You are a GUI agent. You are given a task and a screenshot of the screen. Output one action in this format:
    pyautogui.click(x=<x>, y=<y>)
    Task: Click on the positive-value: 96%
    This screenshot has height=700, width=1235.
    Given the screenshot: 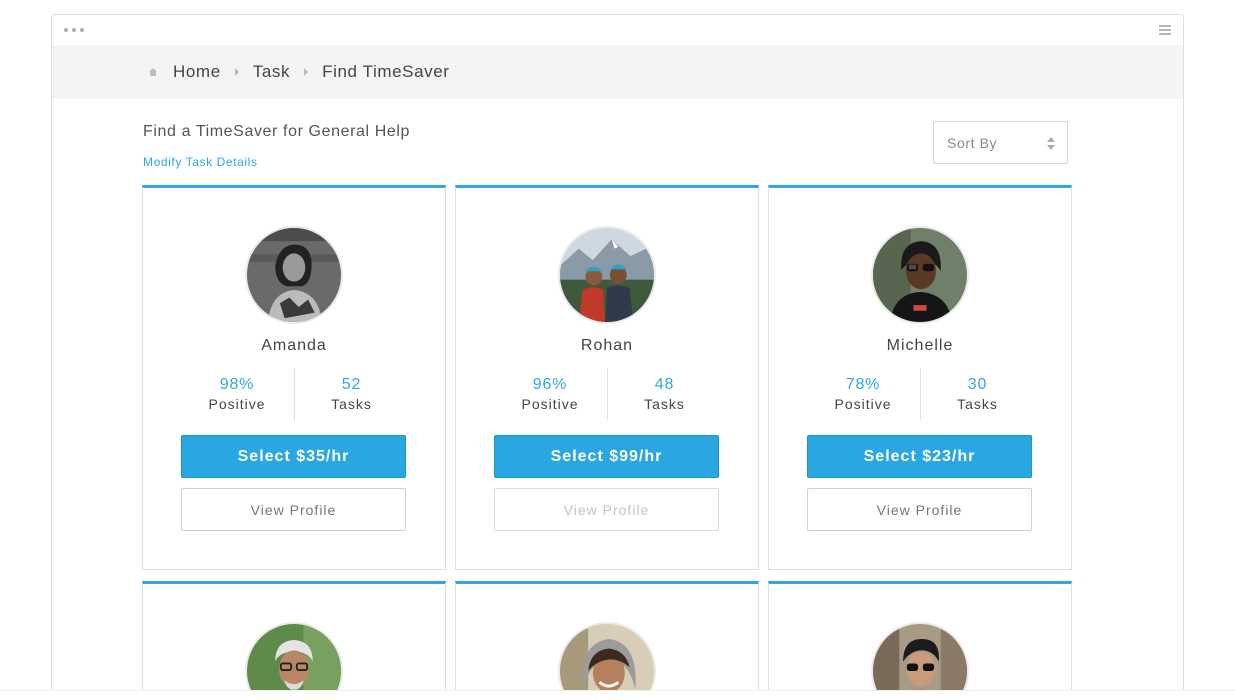 What is the action you would take?
    pyautogui.click(x=550, y=384)
    